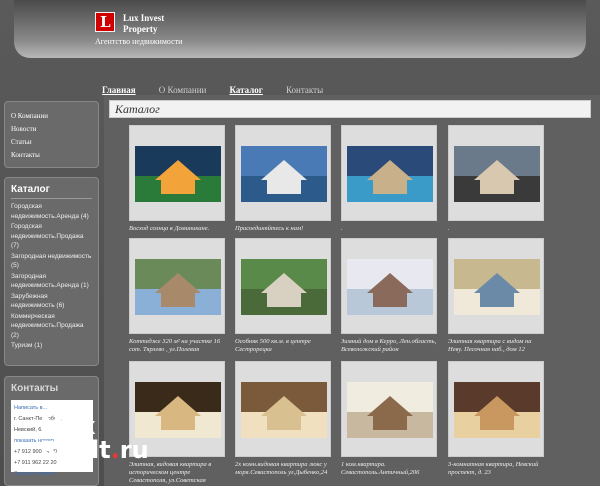 This screenshot has width=600, height=486. Describe the element at coordinates (389, 473) in the screenshot. I see `card-caption: 1 ком.квартира. Севастополь.Античный,206` at that location.